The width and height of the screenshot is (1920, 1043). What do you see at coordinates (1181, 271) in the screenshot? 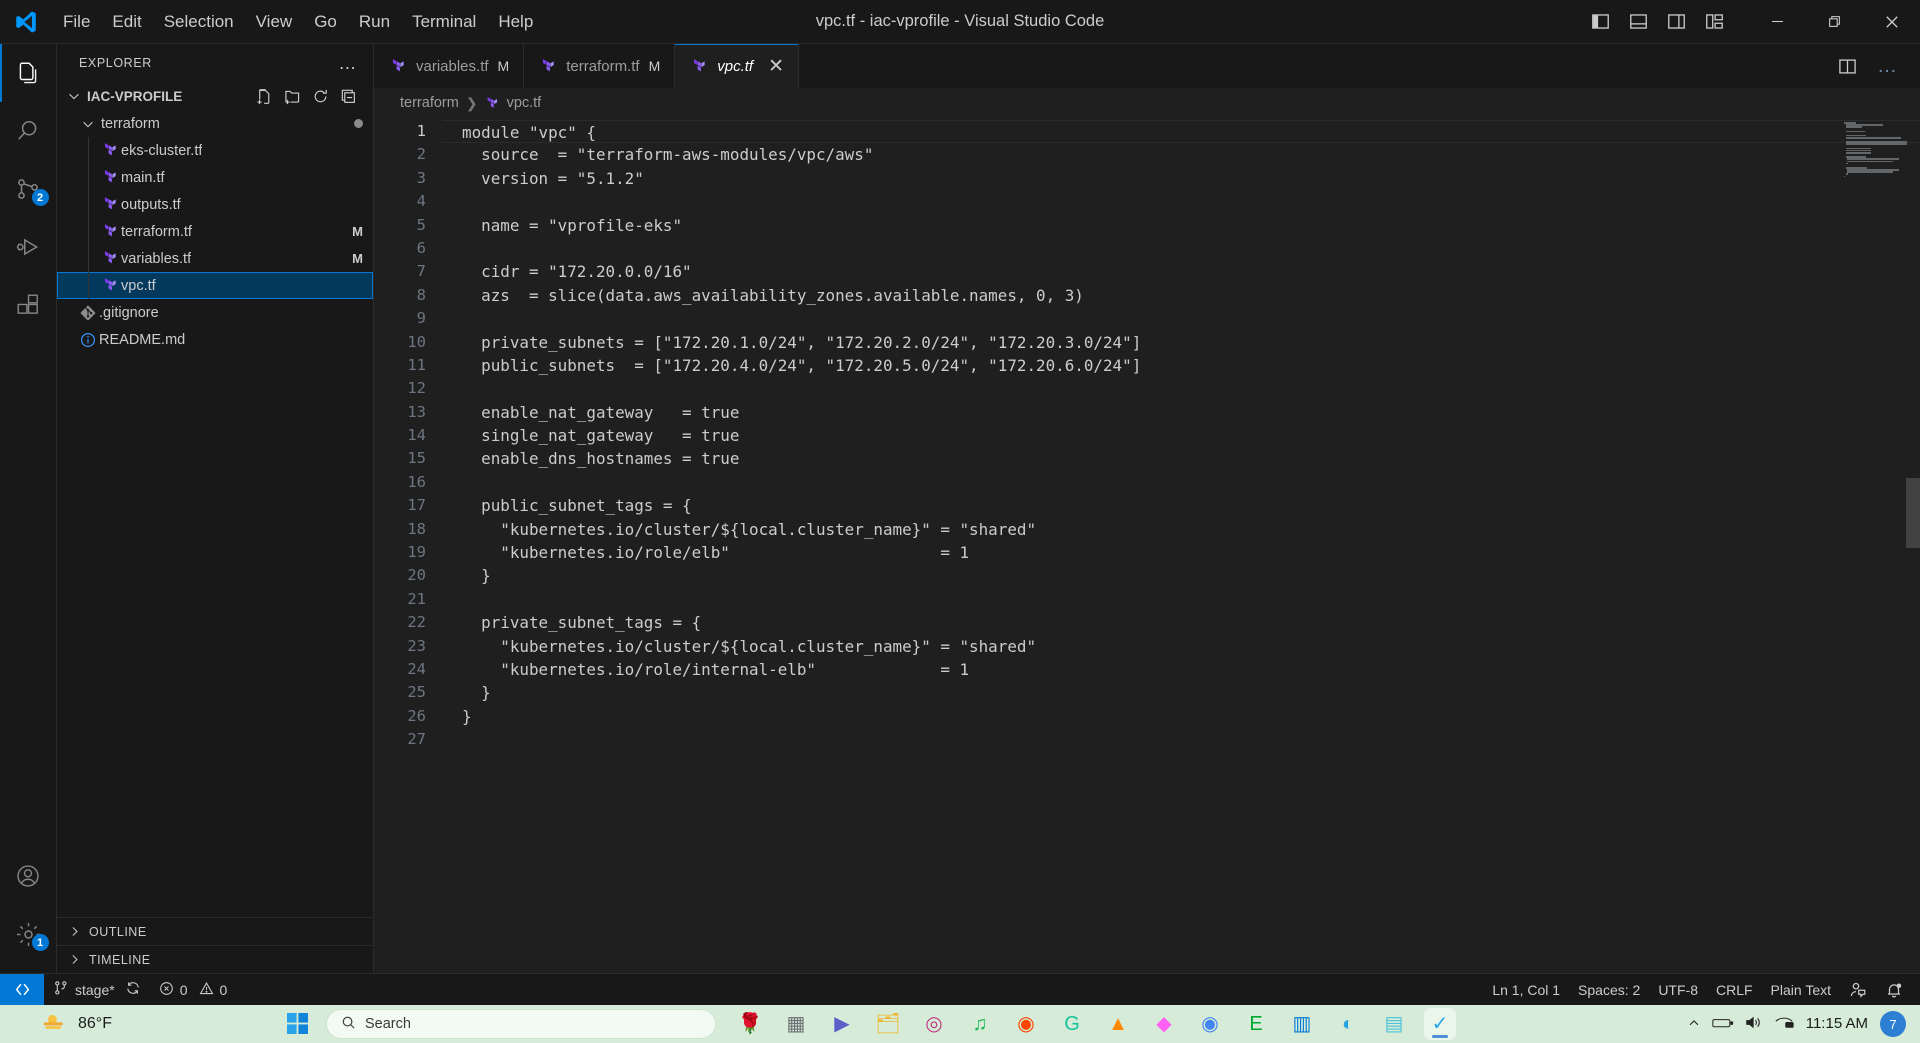
I see `code-line: cidr = "172.20.0.0/16"` at bounding box center [1181, 271].